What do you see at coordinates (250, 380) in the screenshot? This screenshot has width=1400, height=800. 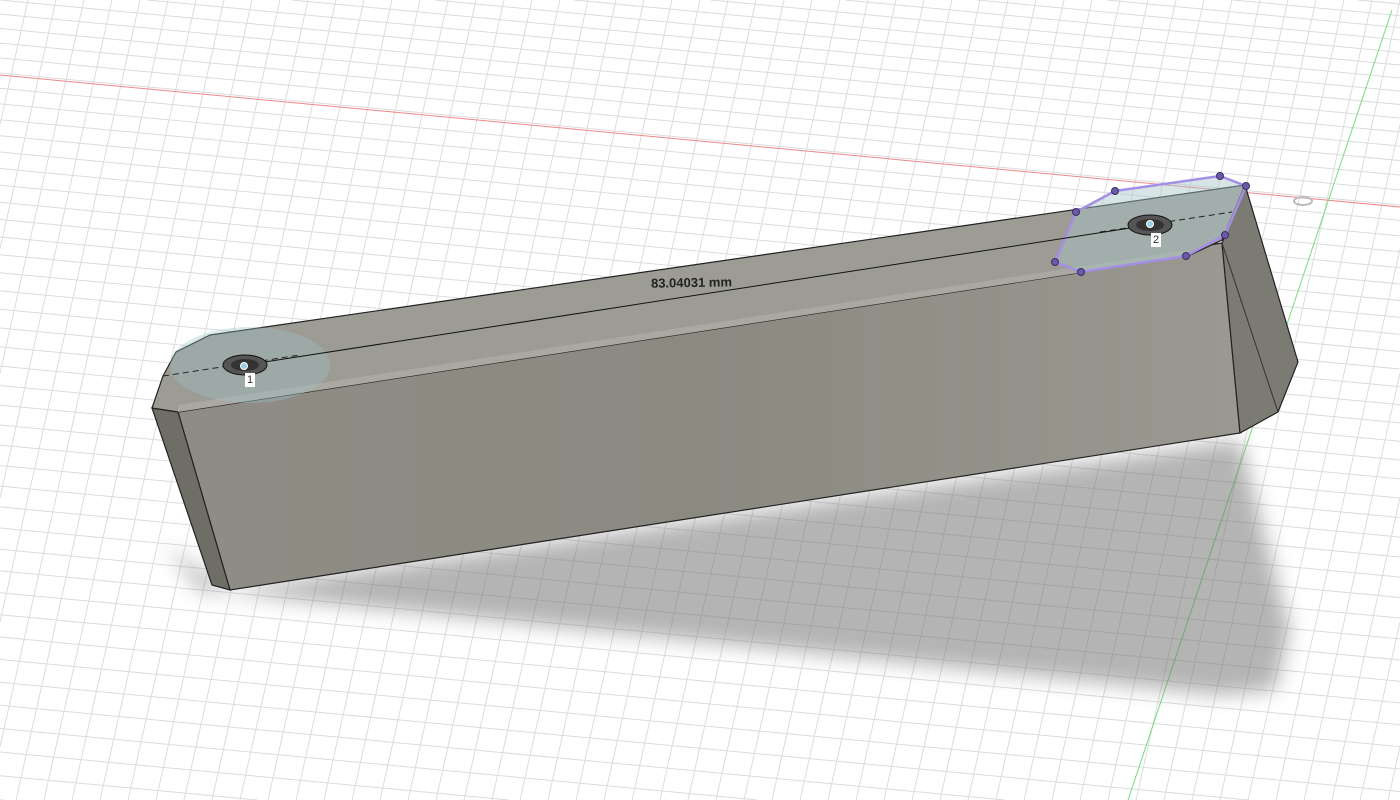 I see `point-label-1: 1` at bounding box center [250, 380].